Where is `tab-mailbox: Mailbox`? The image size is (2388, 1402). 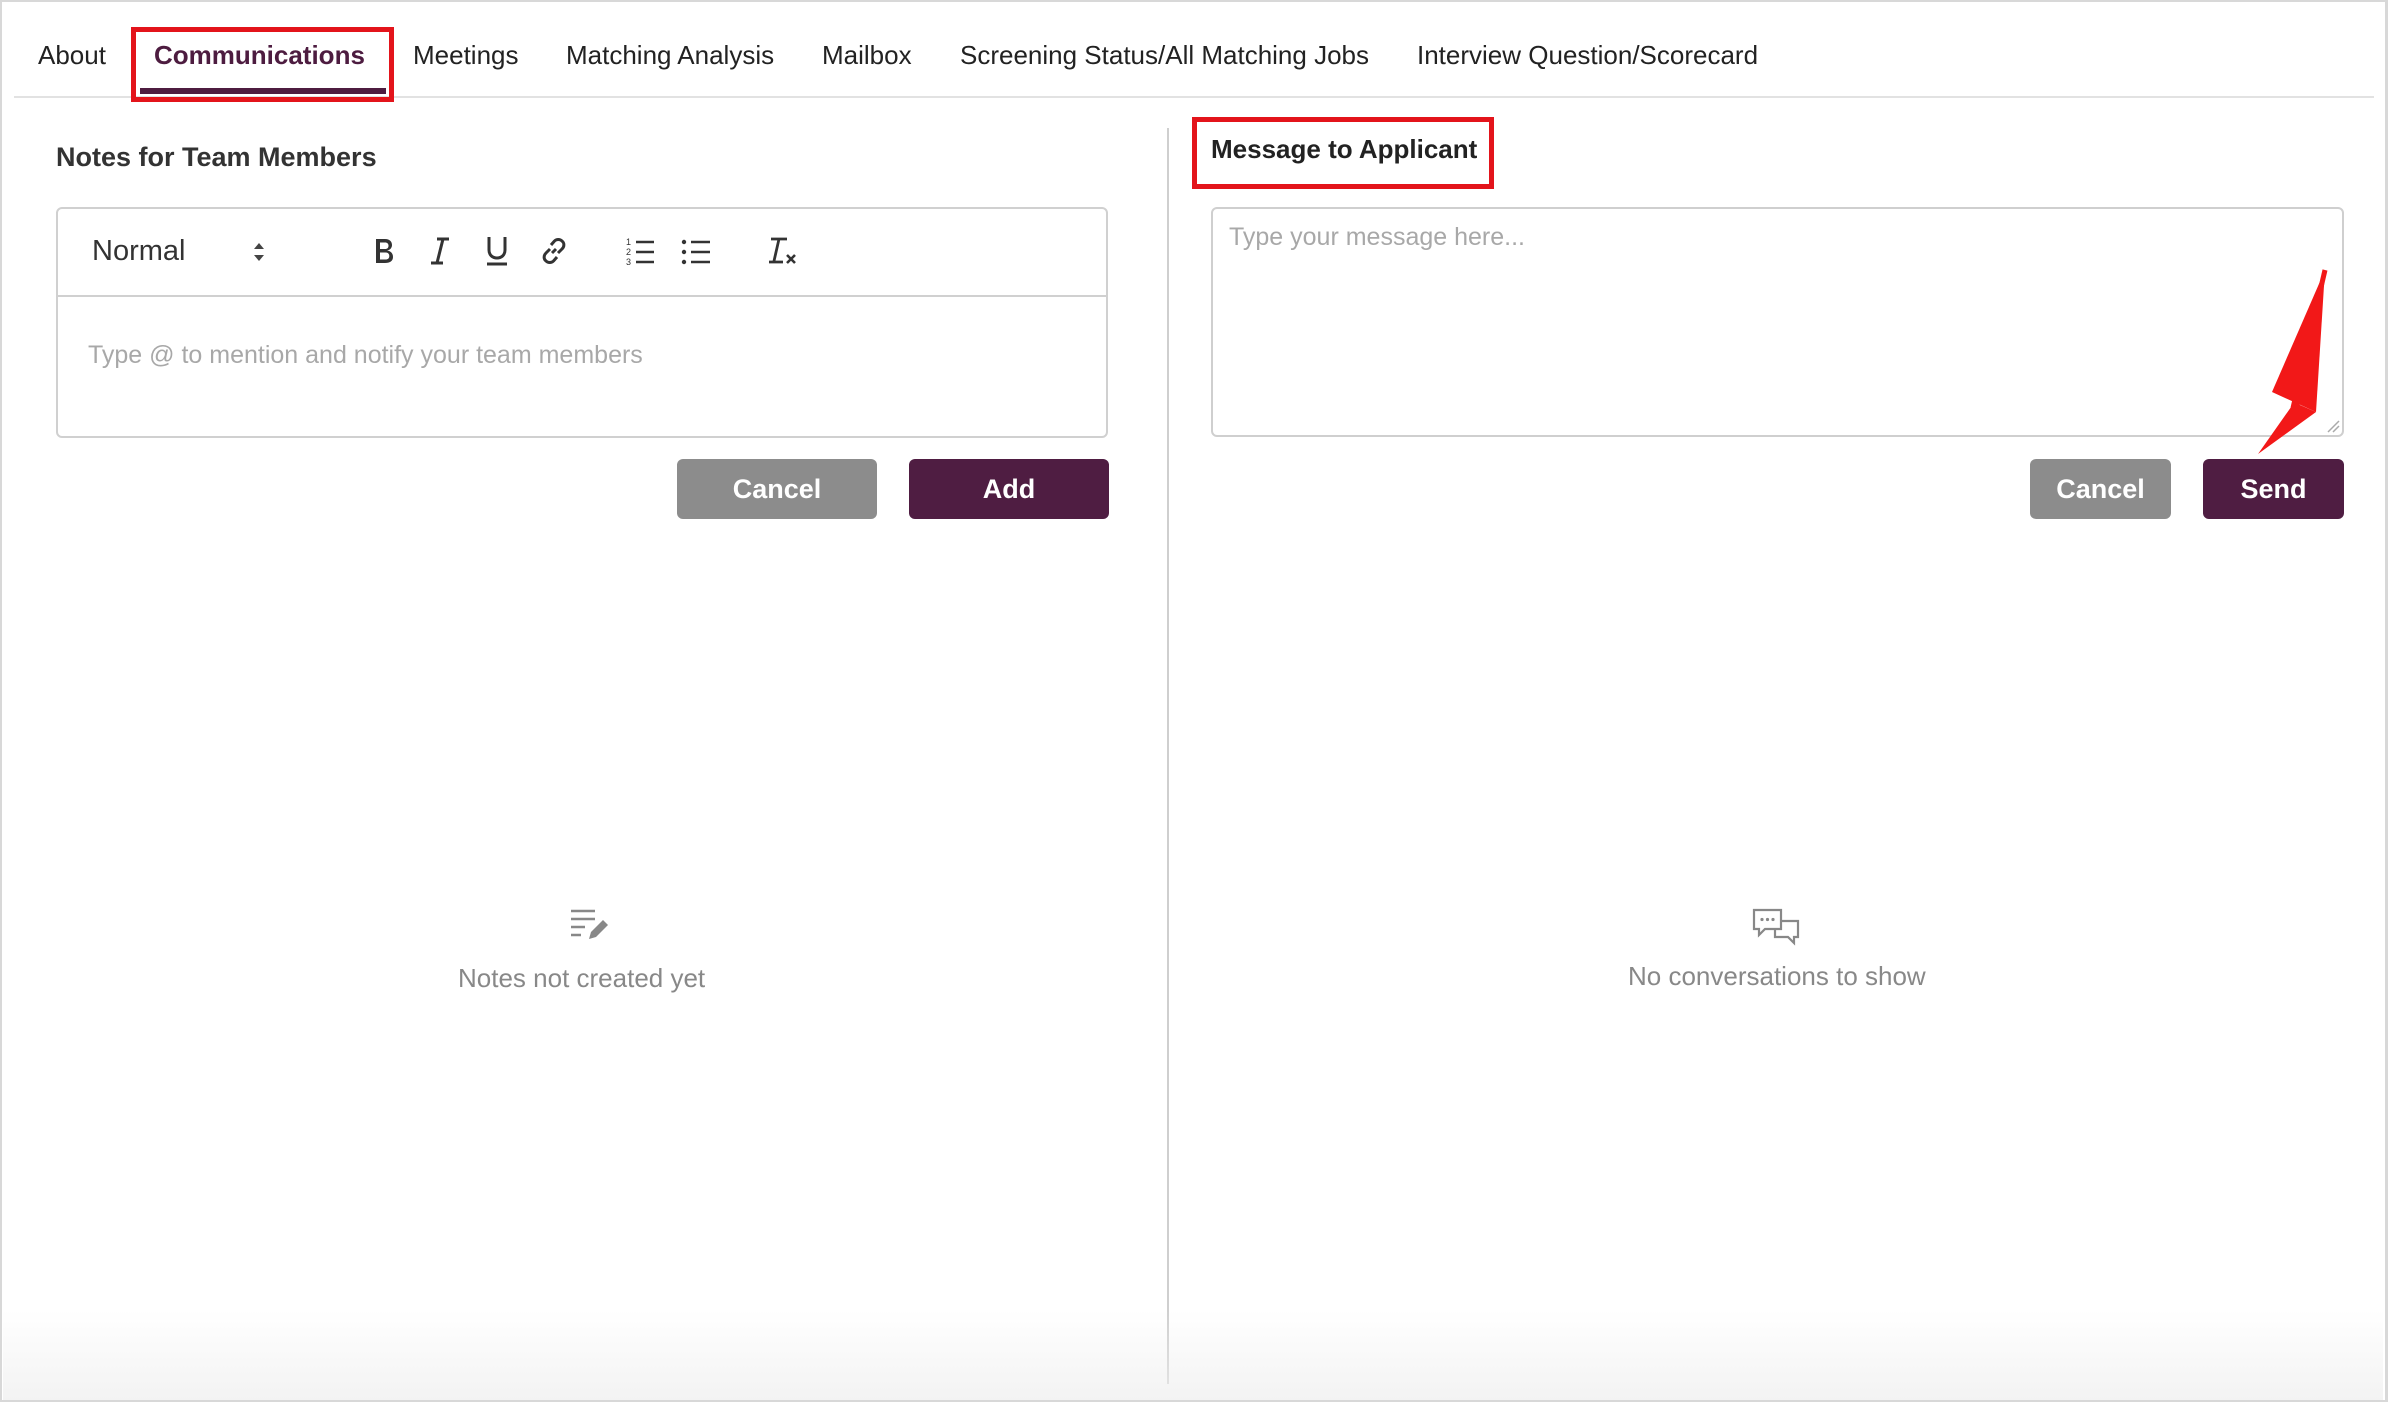 tab-mailbox: Mailbox is located at coordinates (867, 55).